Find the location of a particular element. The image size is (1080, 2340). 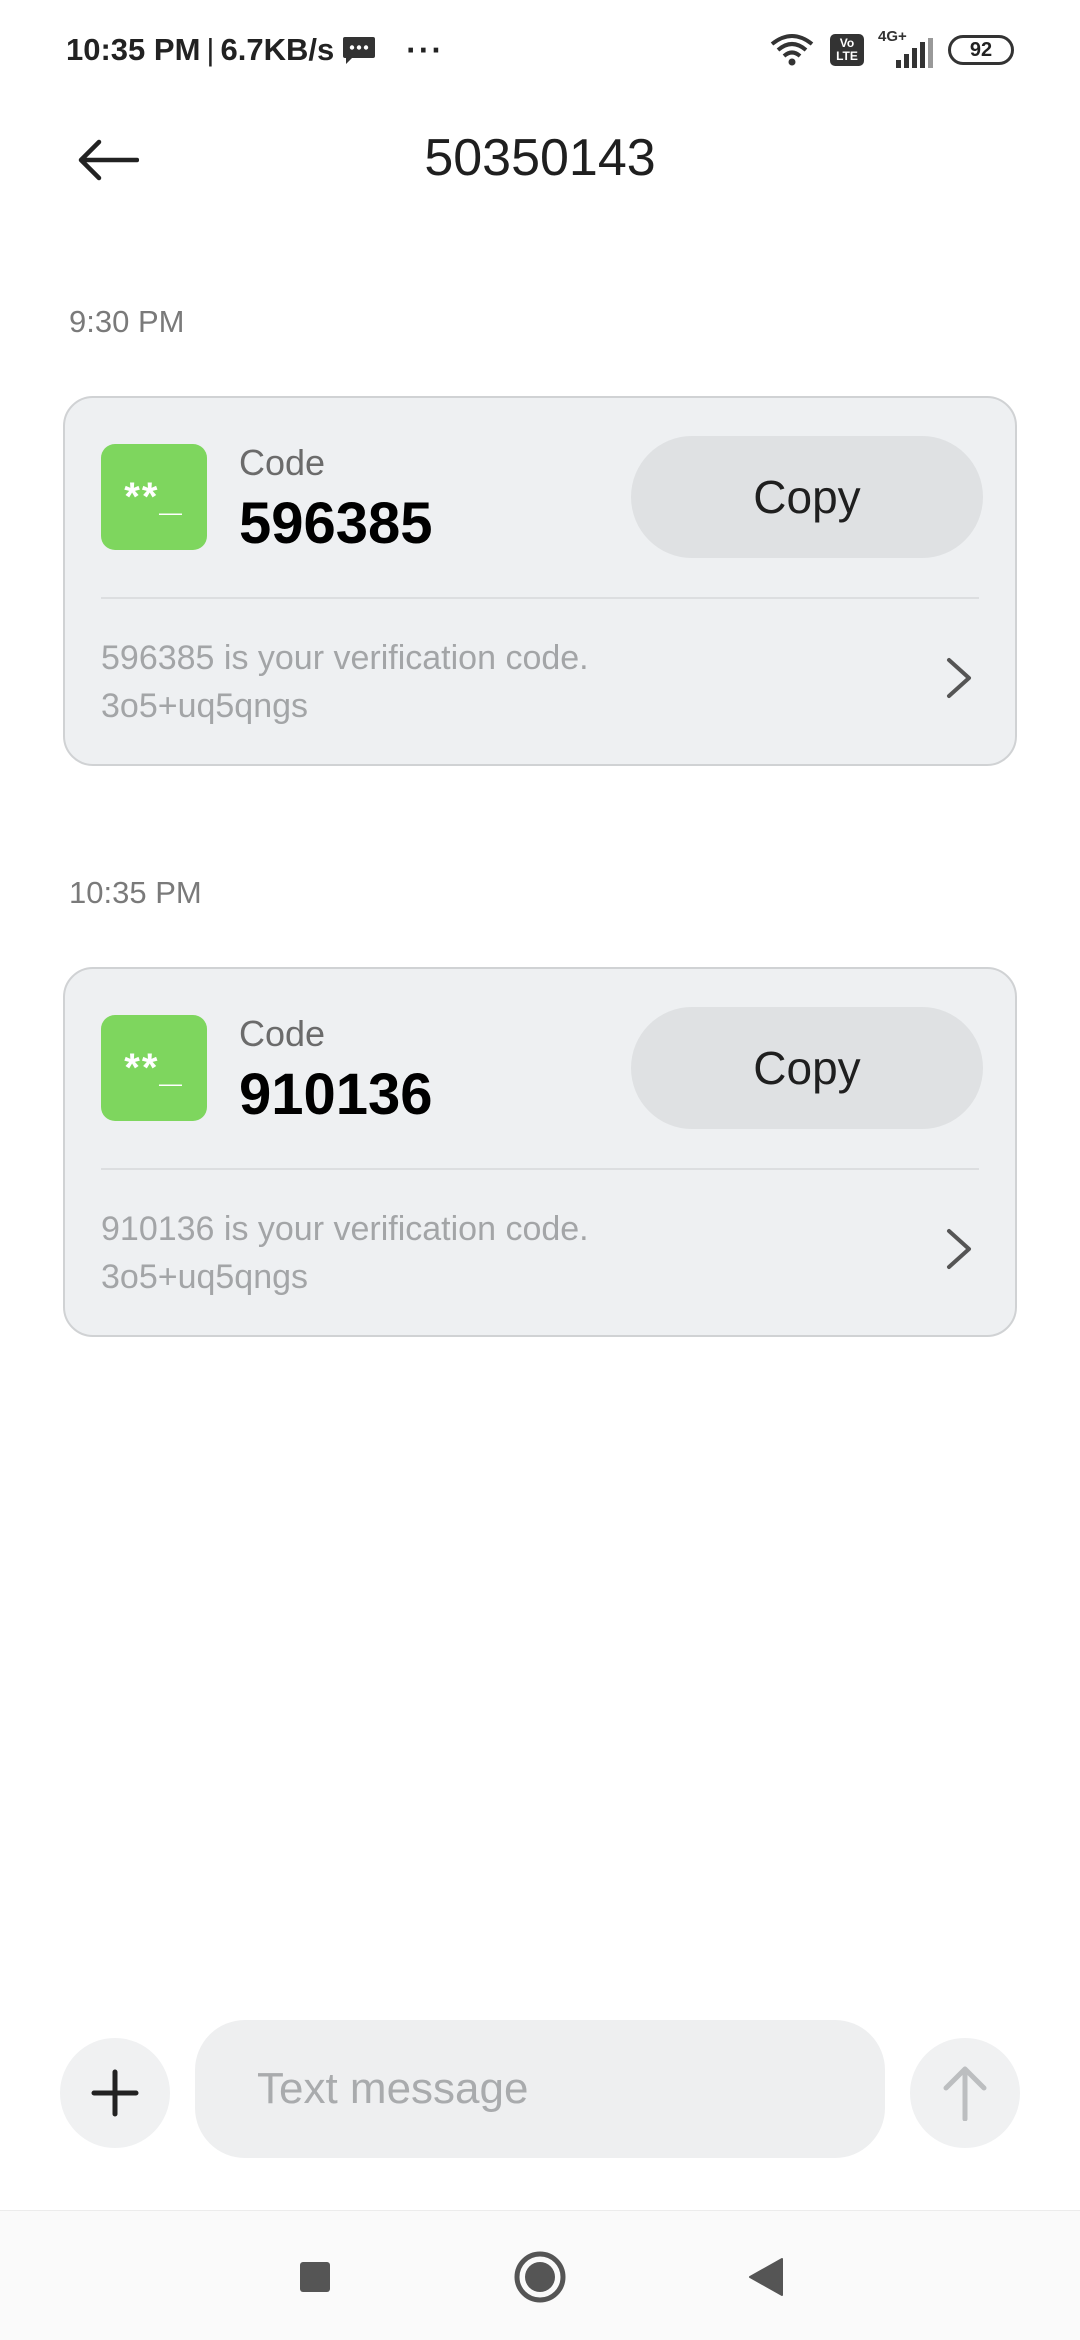

back-nav-button is located at coordinates (766, 2277).